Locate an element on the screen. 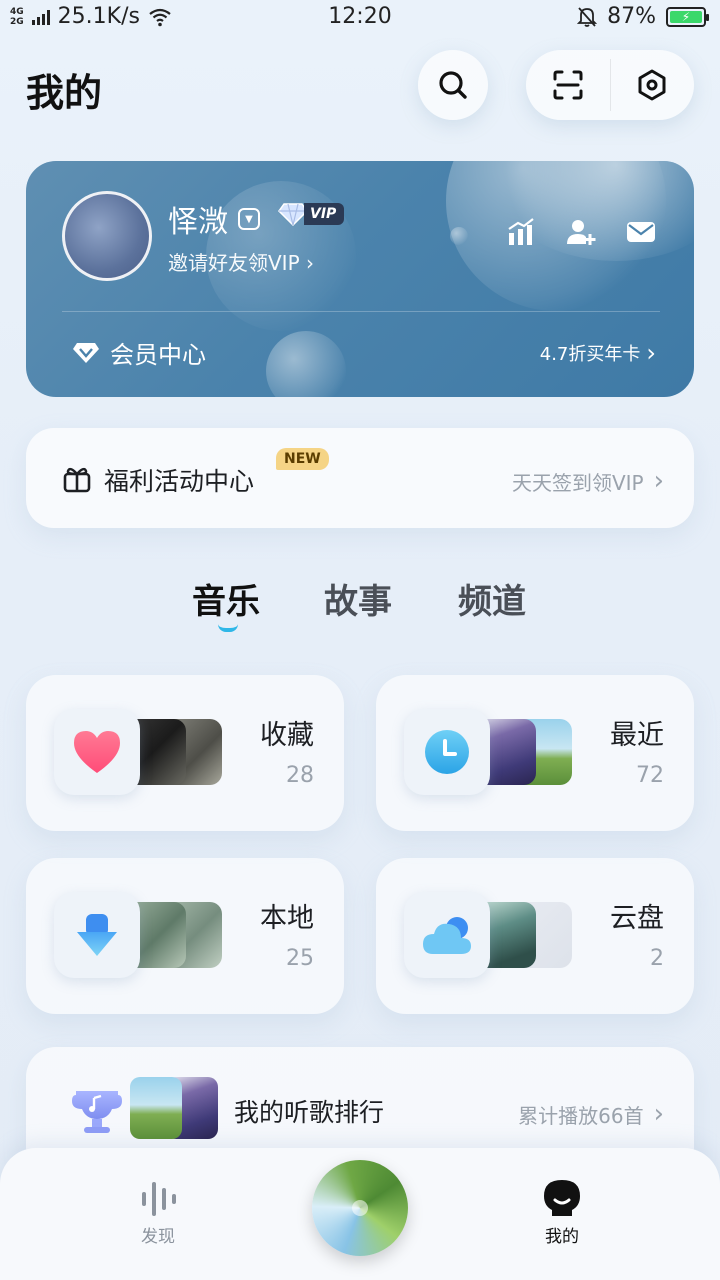 Image resolution: width=720 pixels, height=1280 pixels. library-tile-favorites: 收藏 28 is located at coordinates (185, 753).